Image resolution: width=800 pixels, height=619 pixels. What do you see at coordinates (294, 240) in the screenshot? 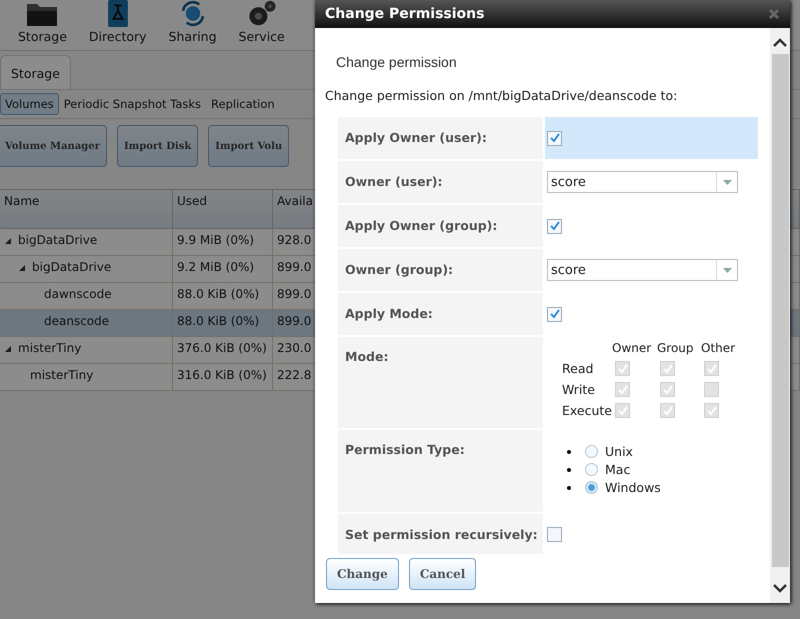
I see `table-cell: 928.0` at bounding box center [294, 240].